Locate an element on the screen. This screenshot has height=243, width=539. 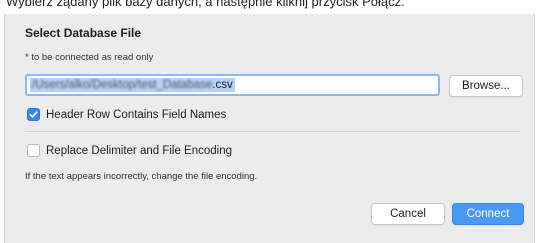
checkmark-icon is located at coordinates (33, 114).